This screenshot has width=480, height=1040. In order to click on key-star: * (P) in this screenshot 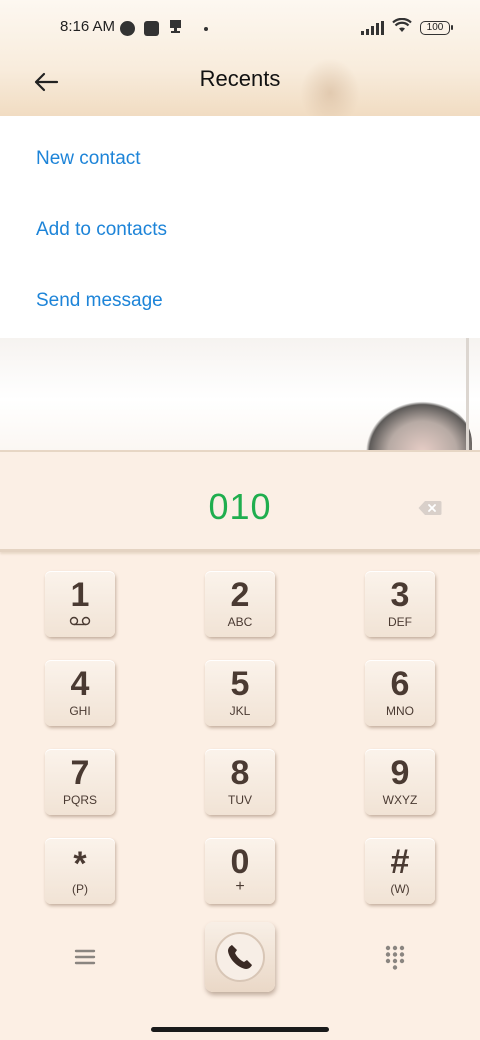, I will do `click(80, 871)`.